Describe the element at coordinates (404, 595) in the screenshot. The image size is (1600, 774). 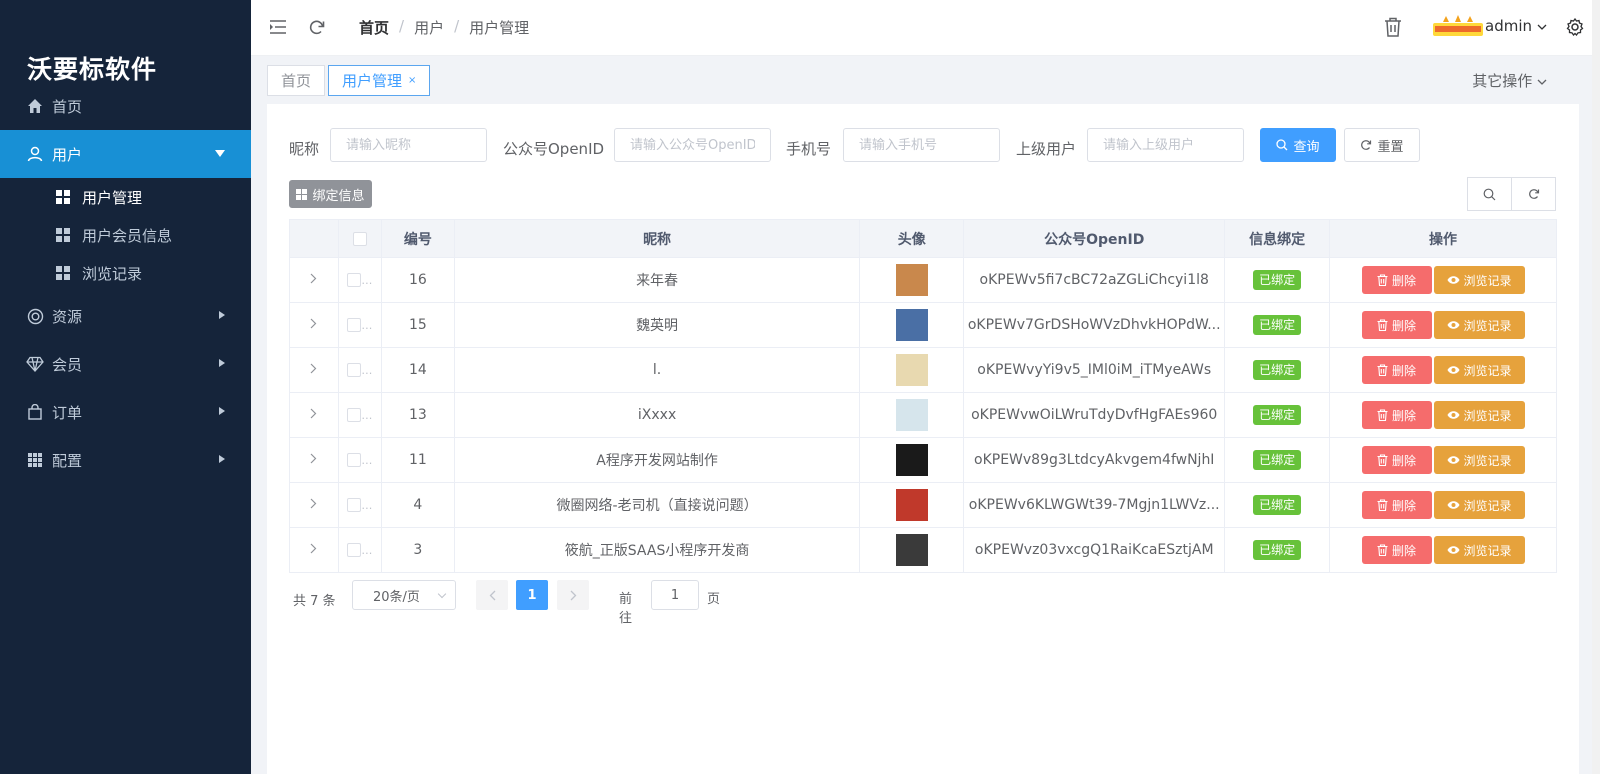
I see `page-size-select: 20条/页` at that location.